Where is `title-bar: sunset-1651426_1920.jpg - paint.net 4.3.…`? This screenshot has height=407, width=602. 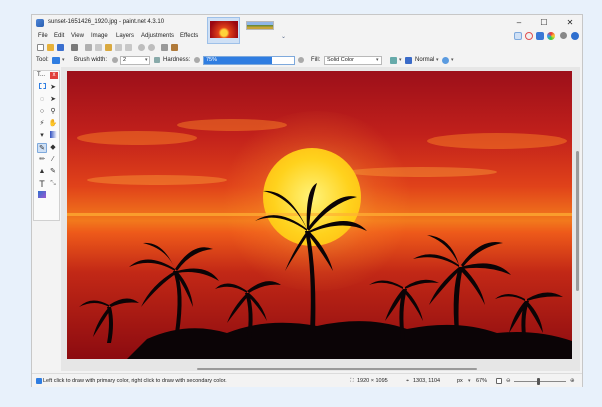 title-bar: sunset-1651426_1920.jpg - paint.net 4.3.… is located at coordinates (307, 23).